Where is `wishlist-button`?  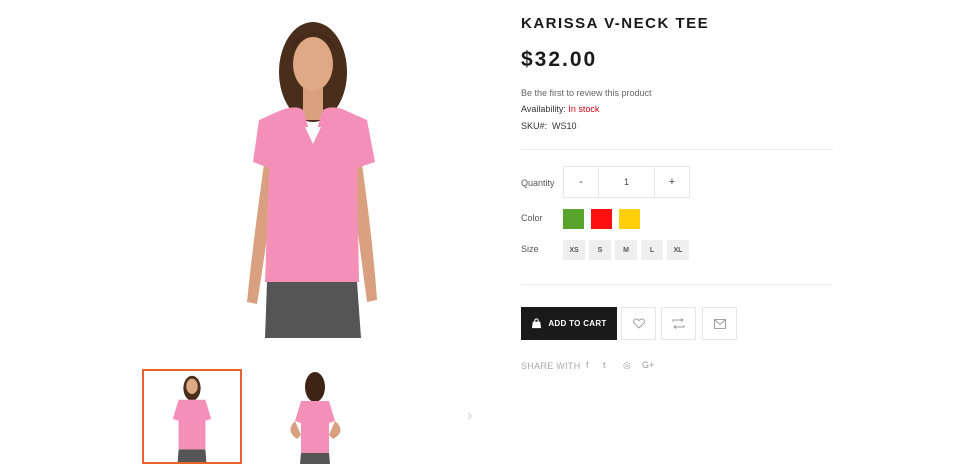 wishlist-button is located at coordinates (638, 323).